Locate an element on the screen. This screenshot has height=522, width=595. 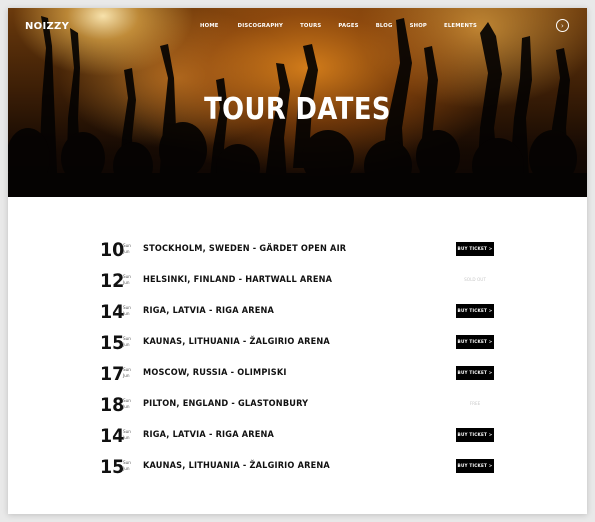
nav-tours: TOURS is located at coordinates (310, 26).